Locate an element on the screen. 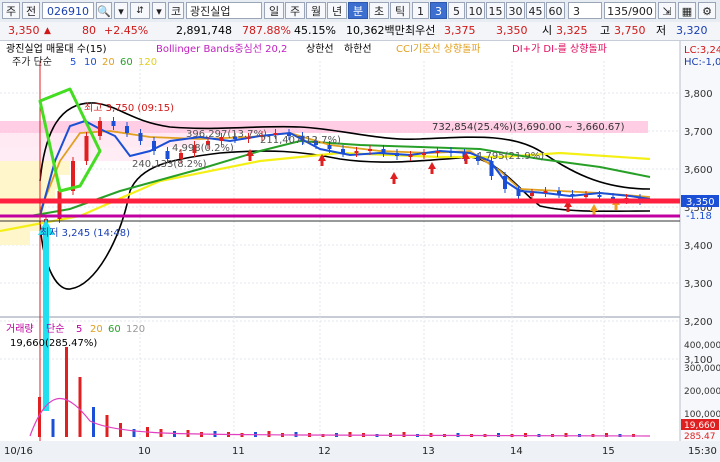  minute-3: 3 is located at coordinates (438, 10).